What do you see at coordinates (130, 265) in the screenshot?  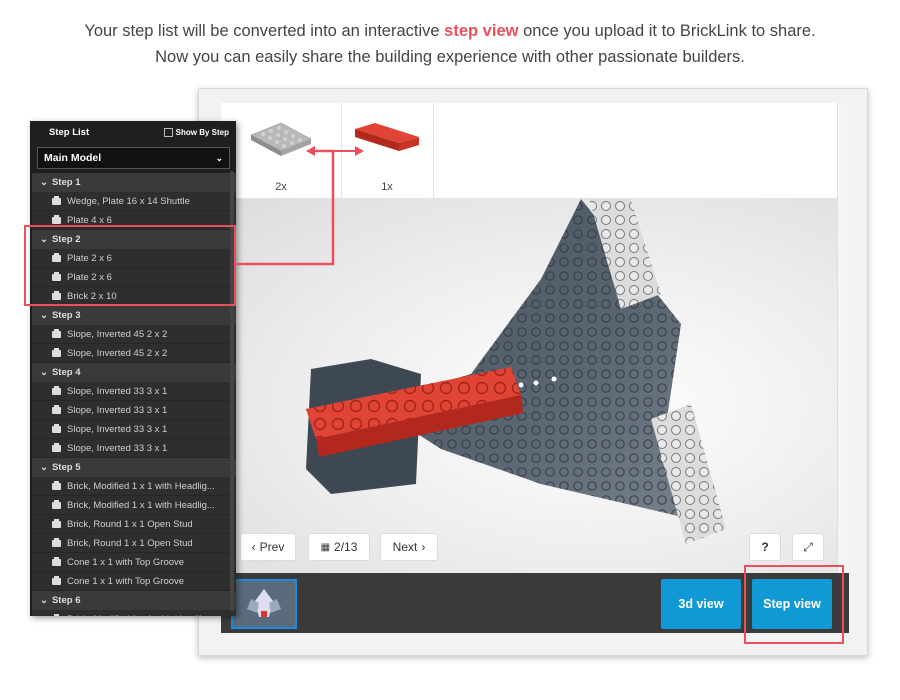 I see `step2-highlight` at bounding box center [130, 265].